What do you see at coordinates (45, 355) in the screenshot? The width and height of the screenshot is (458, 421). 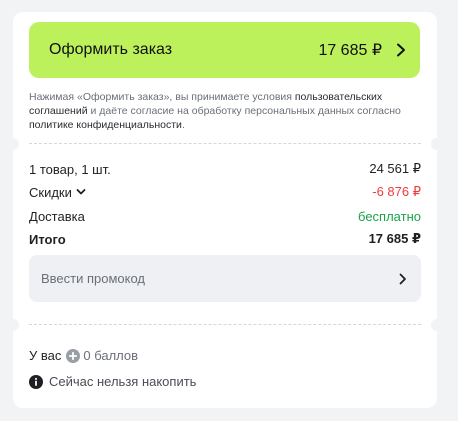 I see `points-have-label: У вас` at bounding box center [45, 355].